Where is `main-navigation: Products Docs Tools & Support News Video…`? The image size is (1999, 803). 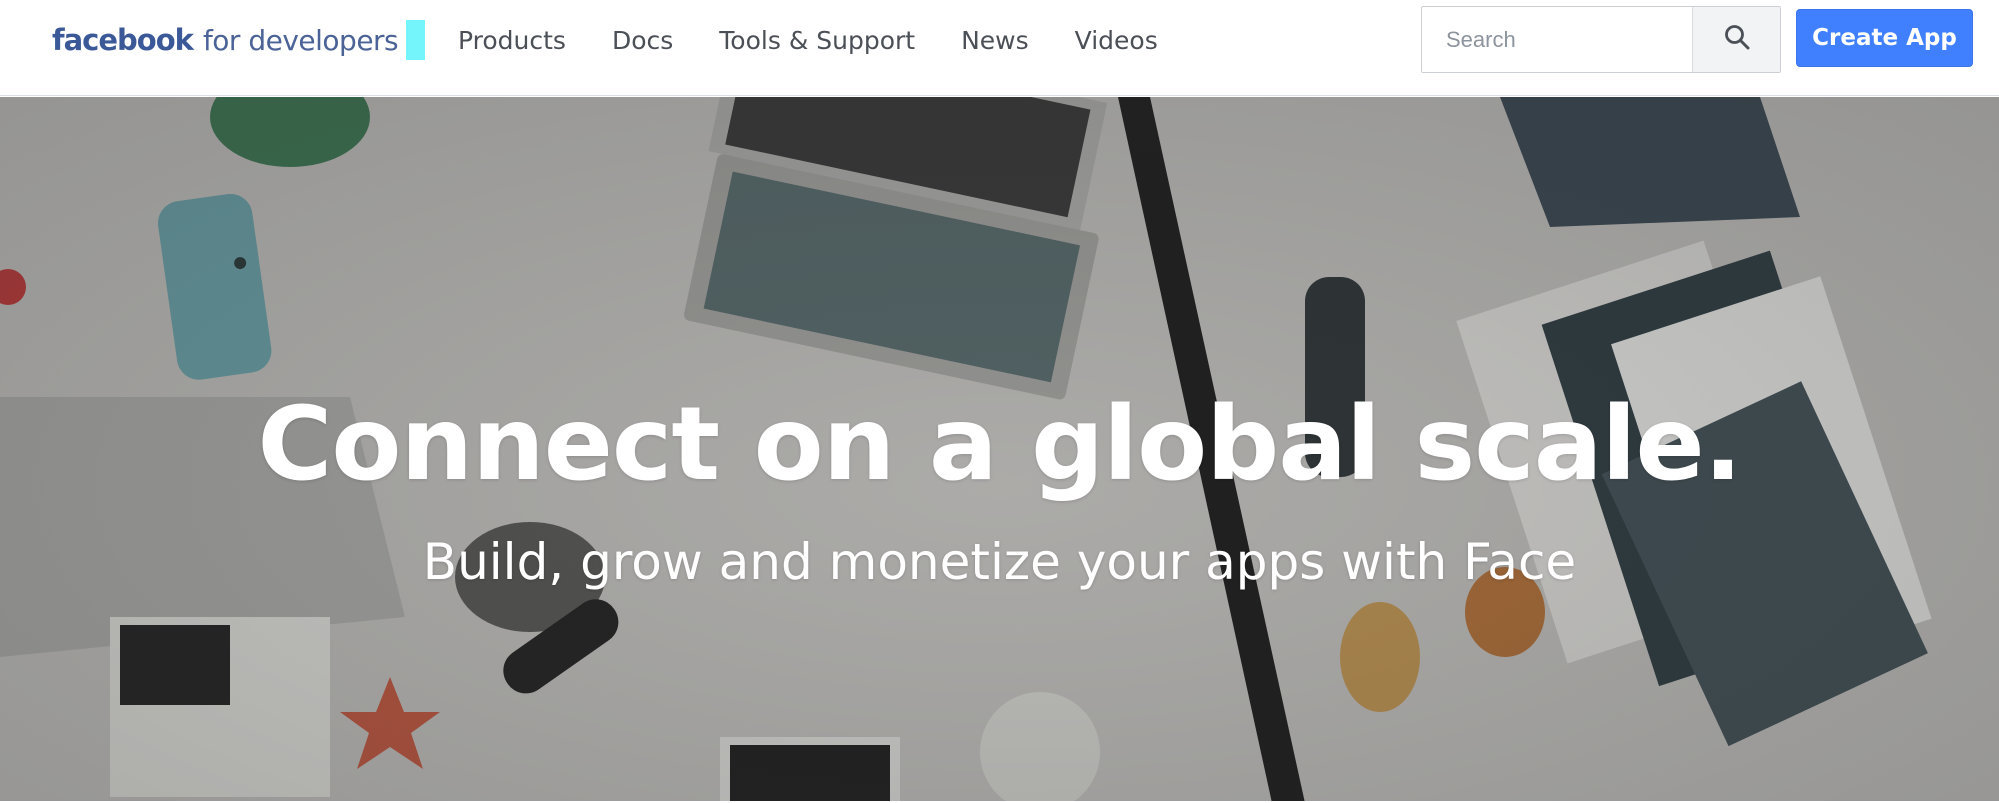 main-navigation: Products Docs Tools & Support News Video… is located at coordinates (808, 40).